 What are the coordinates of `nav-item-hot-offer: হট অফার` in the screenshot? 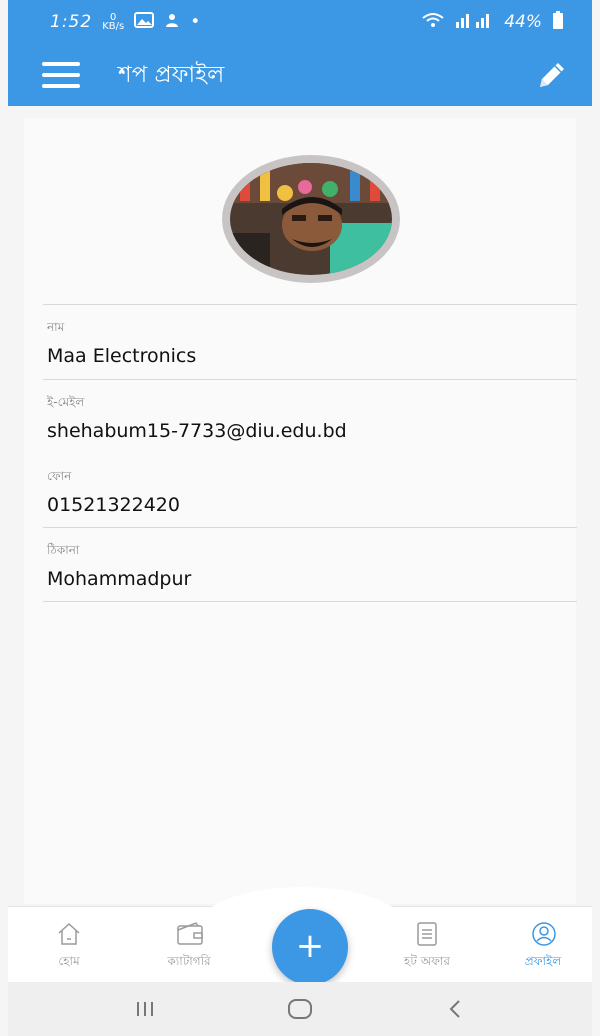 It's located at (427, 947).